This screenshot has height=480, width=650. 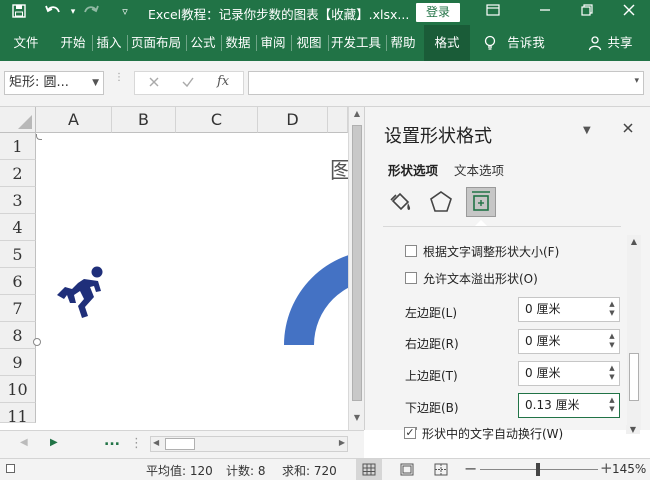 What do you see at coordinates (19, 12) in the screenshot?
I see `save-icon` at bounding box center [19, 12].